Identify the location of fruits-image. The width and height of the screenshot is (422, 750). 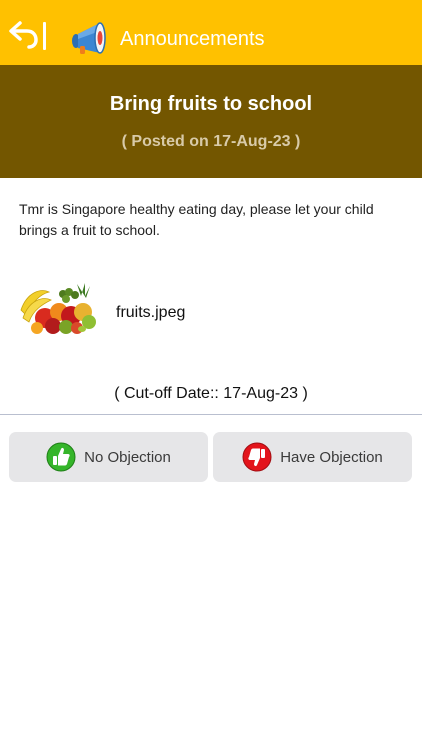
(58, 308).